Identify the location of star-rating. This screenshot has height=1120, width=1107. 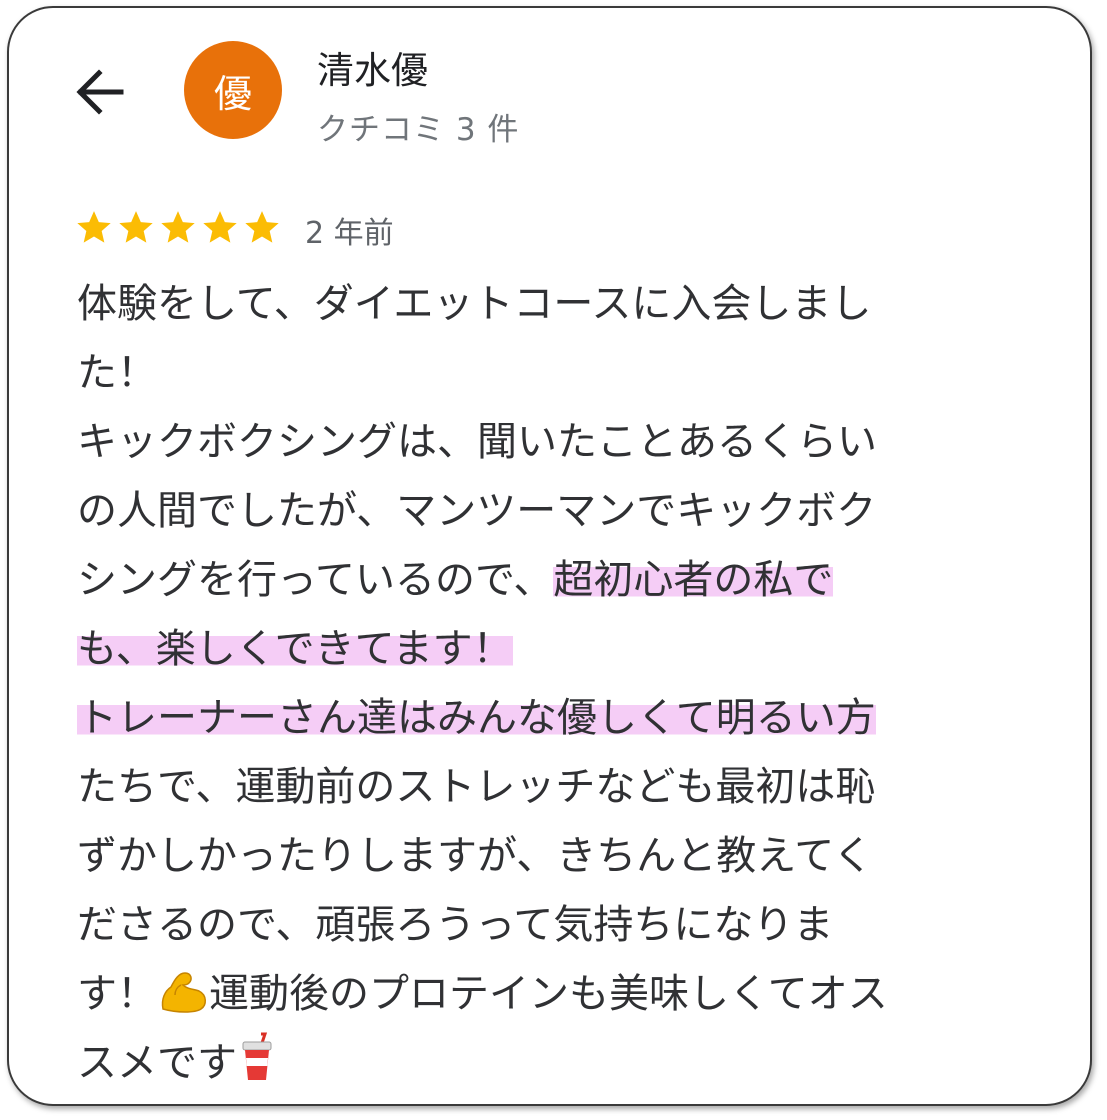
(178, 227).